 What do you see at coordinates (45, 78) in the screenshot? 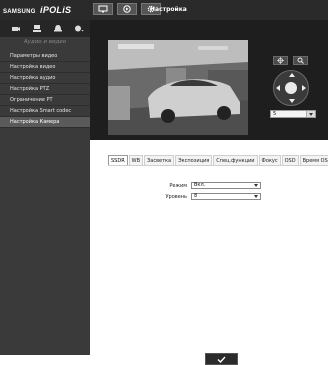
I see `sidebar-item-audio-setup: Настройка аудио` at bounding box center [45, 78].